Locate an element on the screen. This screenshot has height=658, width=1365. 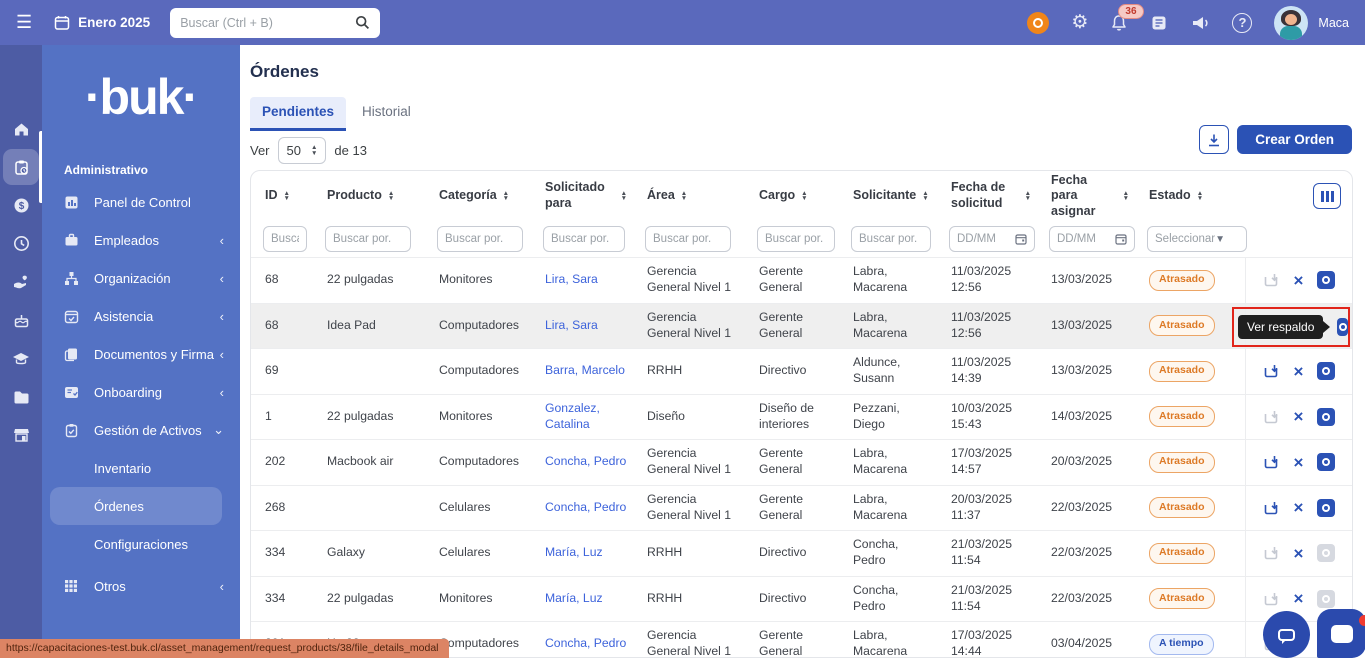
columns-picker-button is located at coordinates (1327, 196).